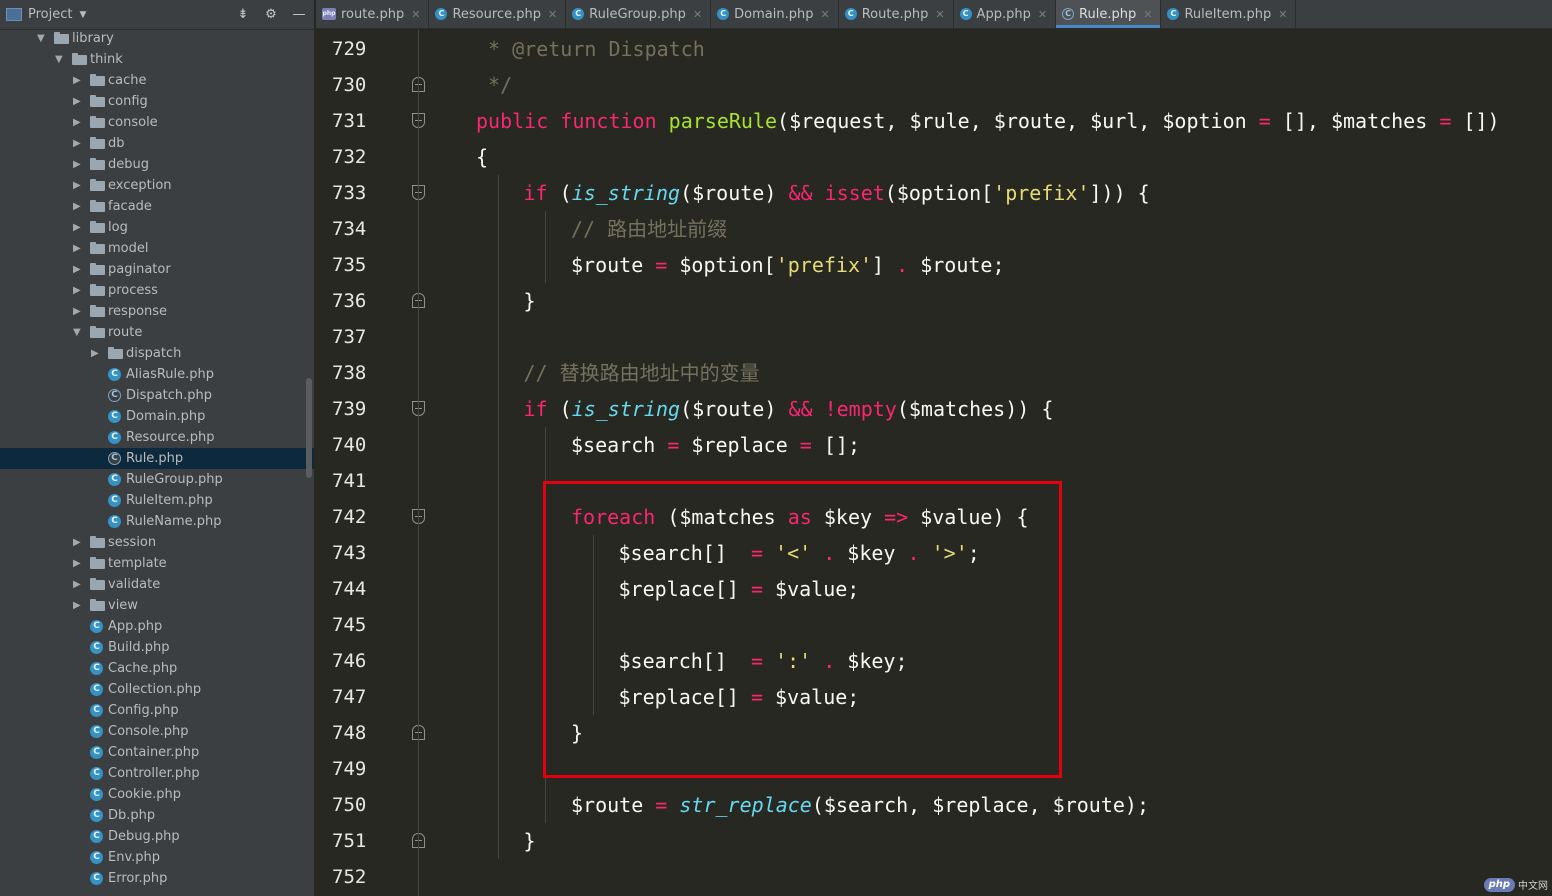  Describe the element at coordinates (157, 773) in the screenshot. I see `tree-file: C Controller.php` at that location.